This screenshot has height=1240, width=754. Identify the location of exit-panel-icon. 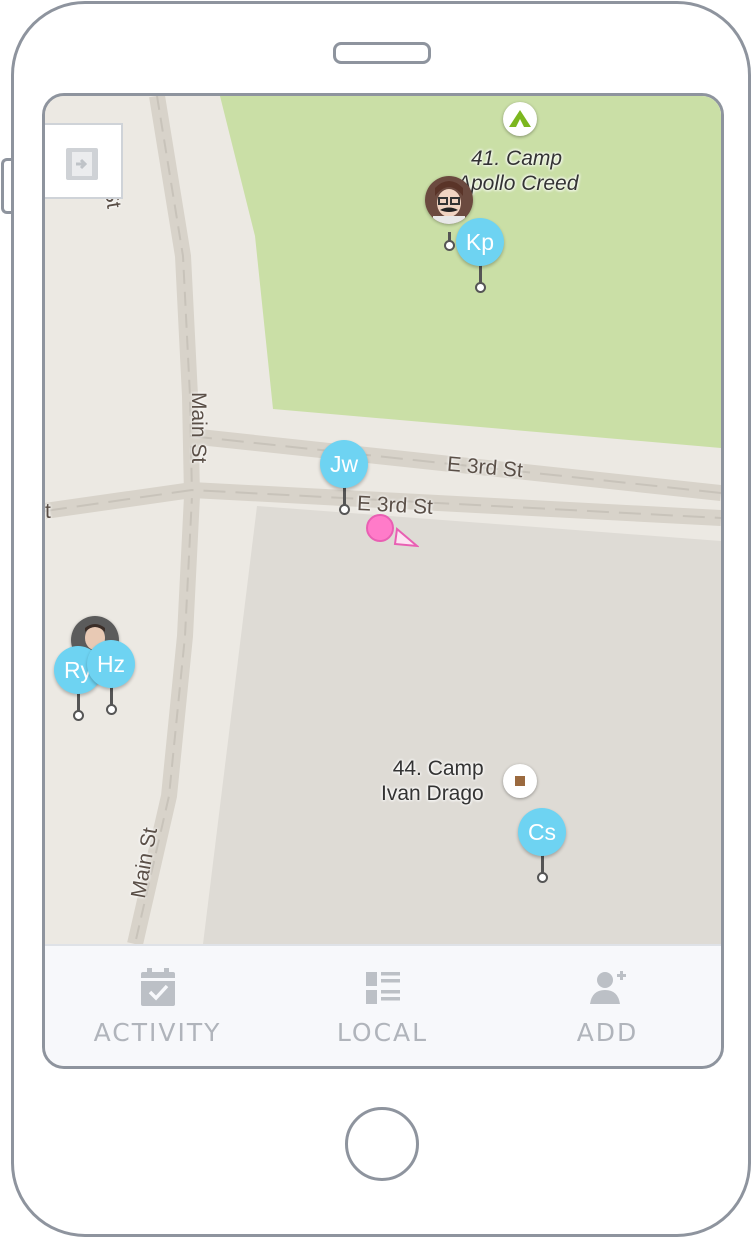
(82, 164).